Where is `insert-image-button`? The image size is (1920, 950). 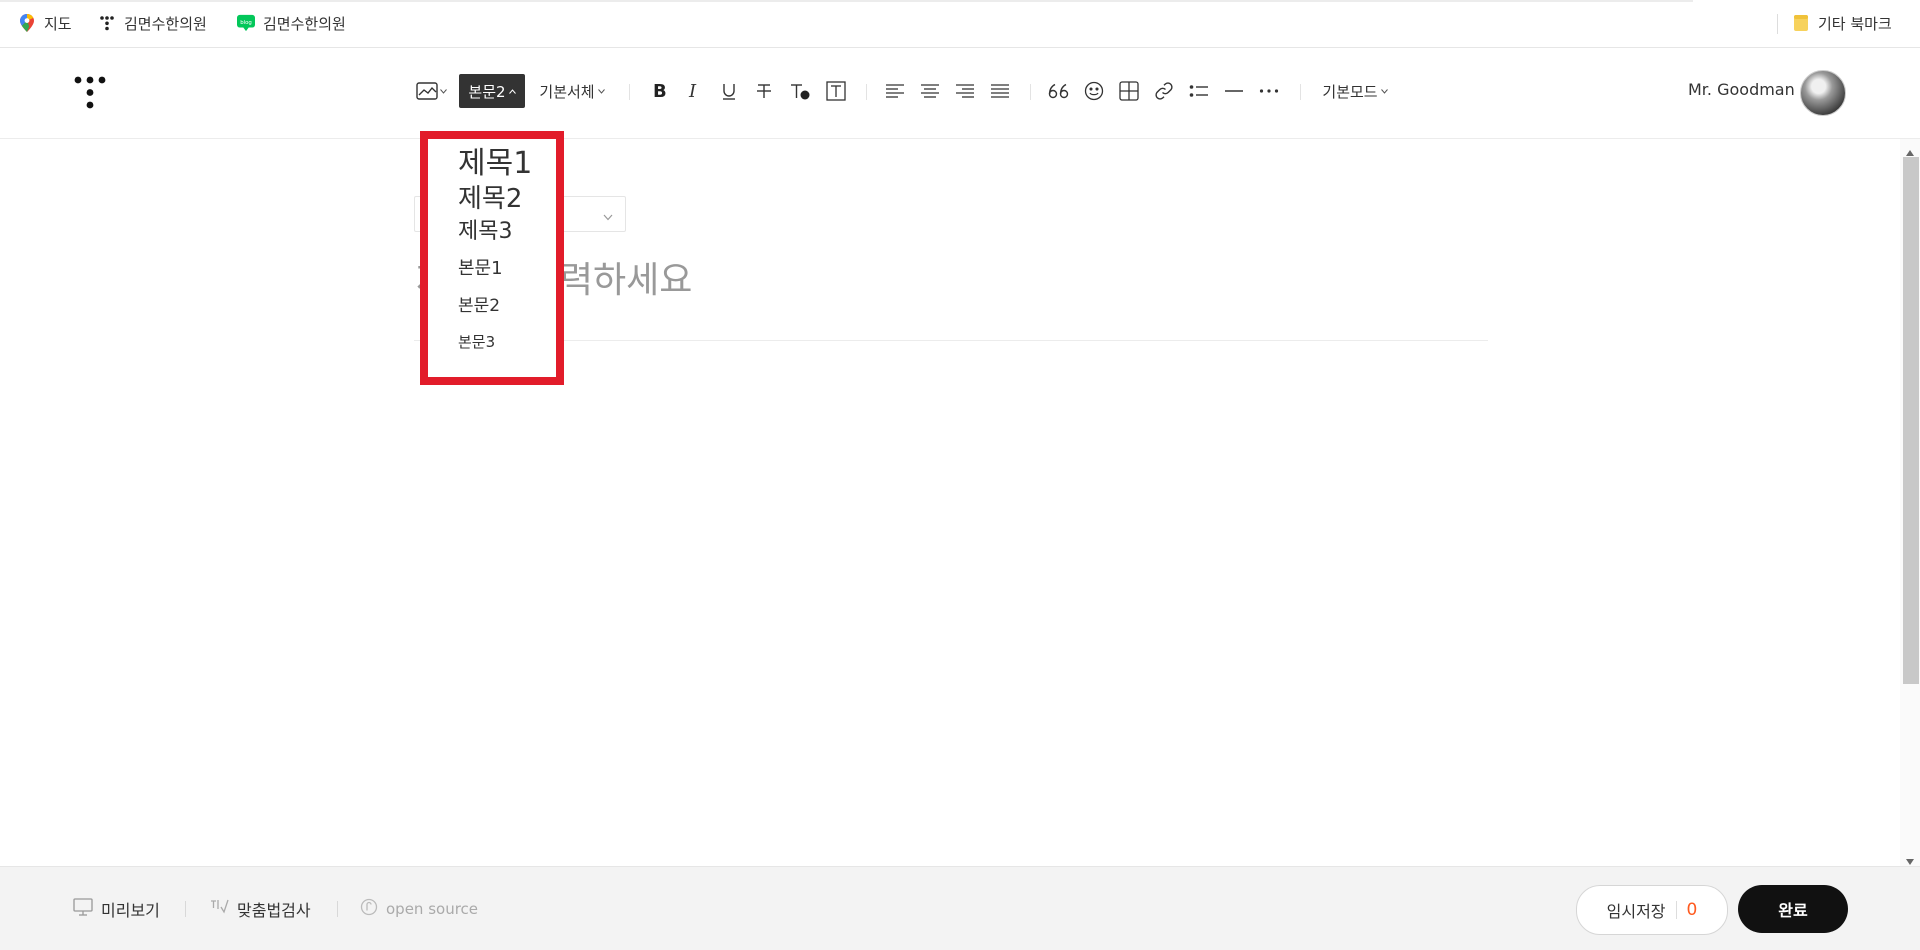 insert-image-button is located at coordinates (431, 91).